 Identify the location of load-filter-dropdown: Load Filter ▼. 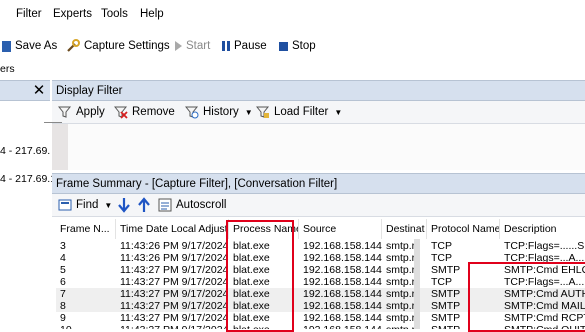
(299, 112).